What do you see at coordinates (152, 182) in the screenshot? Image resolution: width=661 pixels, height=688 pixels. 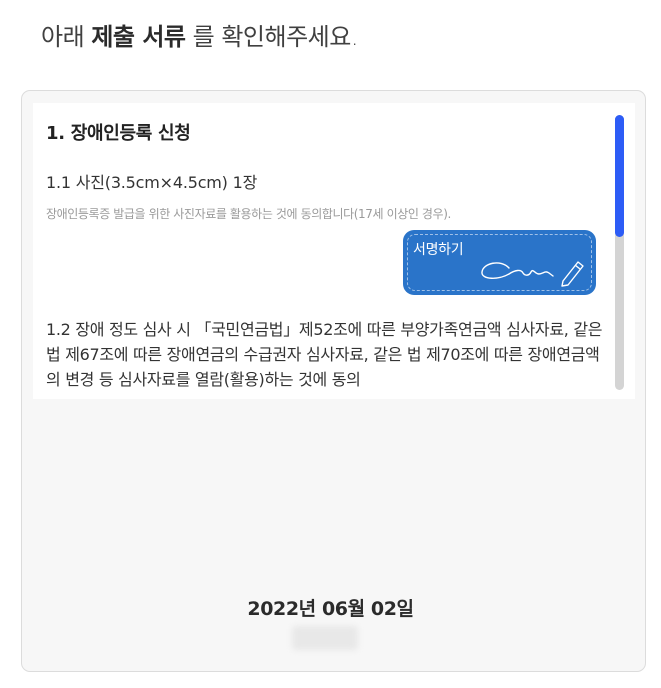 I see `item1-title: 1.1 사진(3.5cm×4.5cm) 1장` at bounding box center [152, 182].